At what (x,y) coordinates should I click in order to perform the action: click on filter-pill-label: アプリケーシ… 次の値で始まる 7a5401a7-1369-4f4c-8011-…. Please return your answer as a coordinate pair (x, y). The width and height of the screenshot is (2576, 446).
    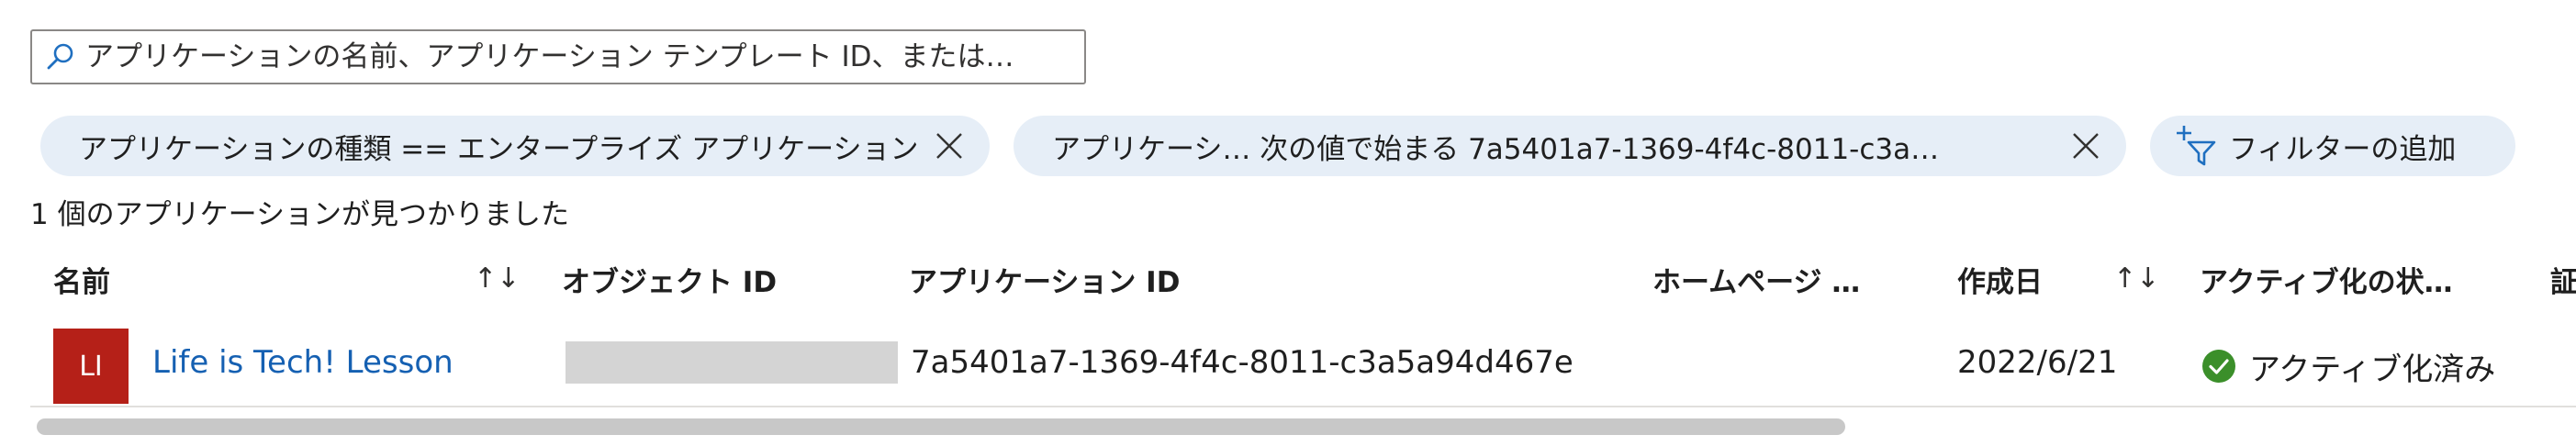
    Looking at the image, I should click on (1496, 149).